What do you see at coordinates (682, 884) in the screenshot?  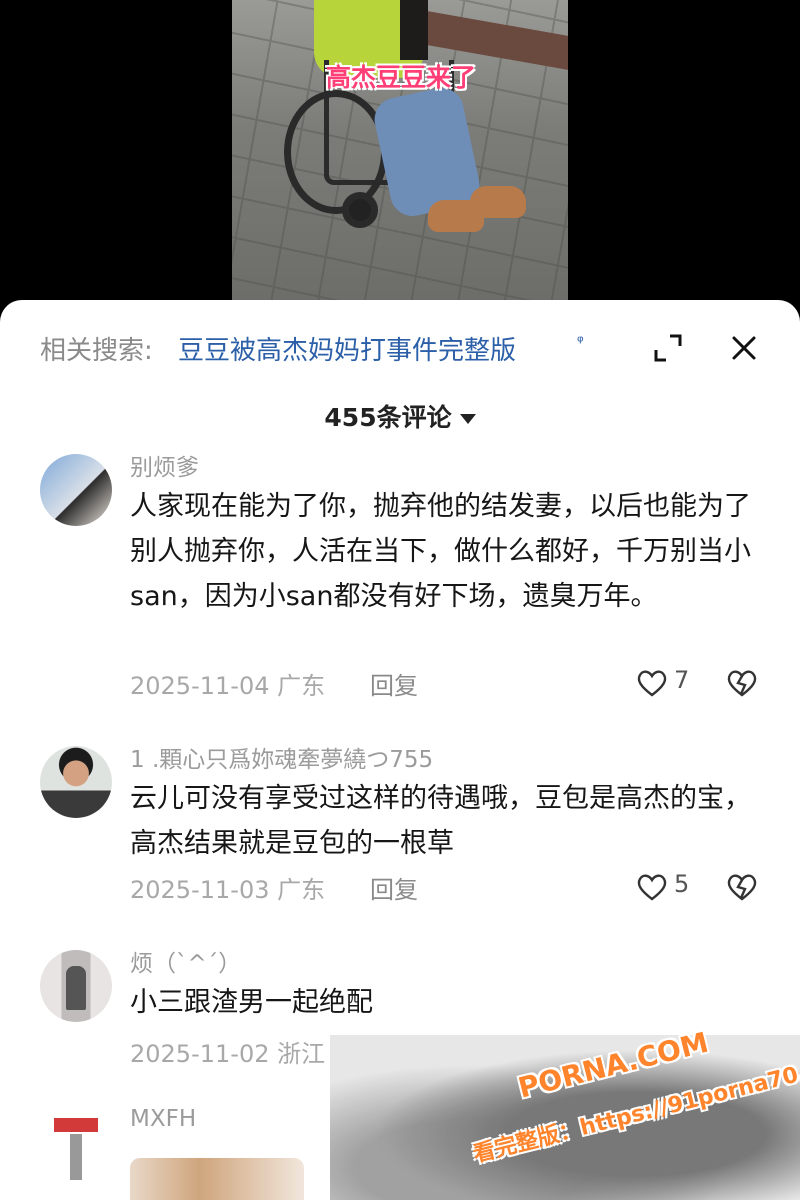 I see `like-count: 5` at bounding box center [682, 884].